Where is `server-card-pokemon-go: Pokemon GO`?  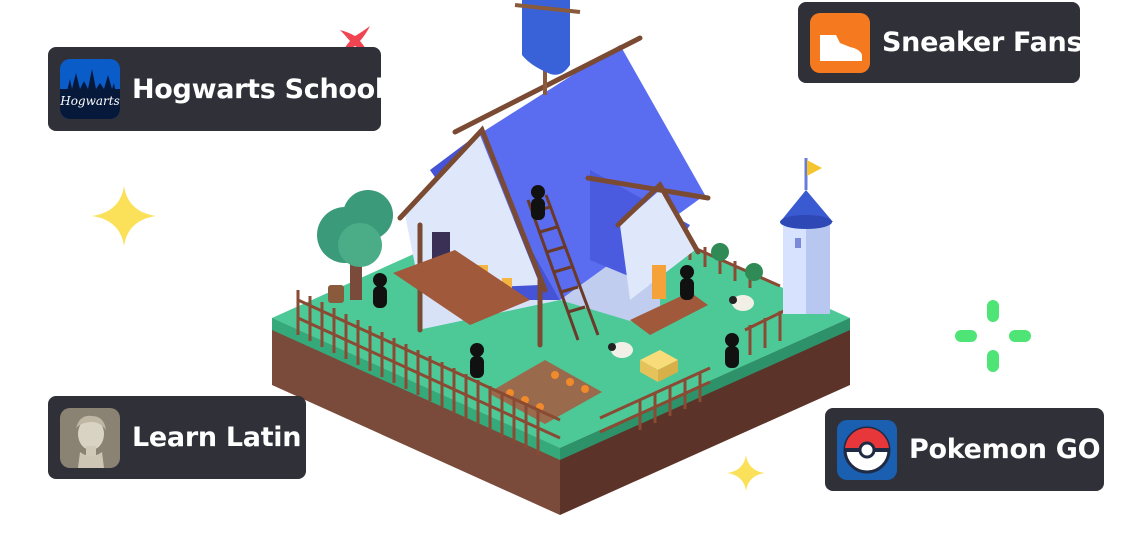 server-card-pokemon-go: Pokemon GO is located at coordinates (964, 449).